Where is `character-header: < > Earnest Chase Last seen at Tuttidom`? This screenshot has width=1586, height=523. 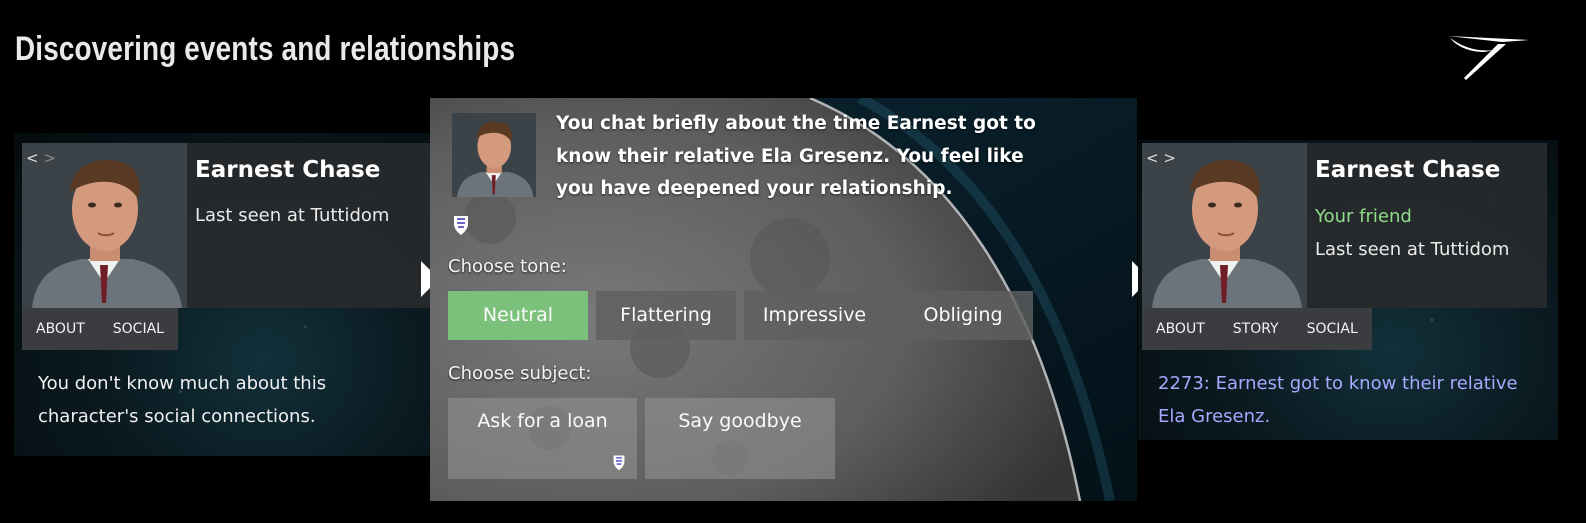 character-header: < > Earnest Chase Last seen at Tuttidom is located at coordinates (226, 225).